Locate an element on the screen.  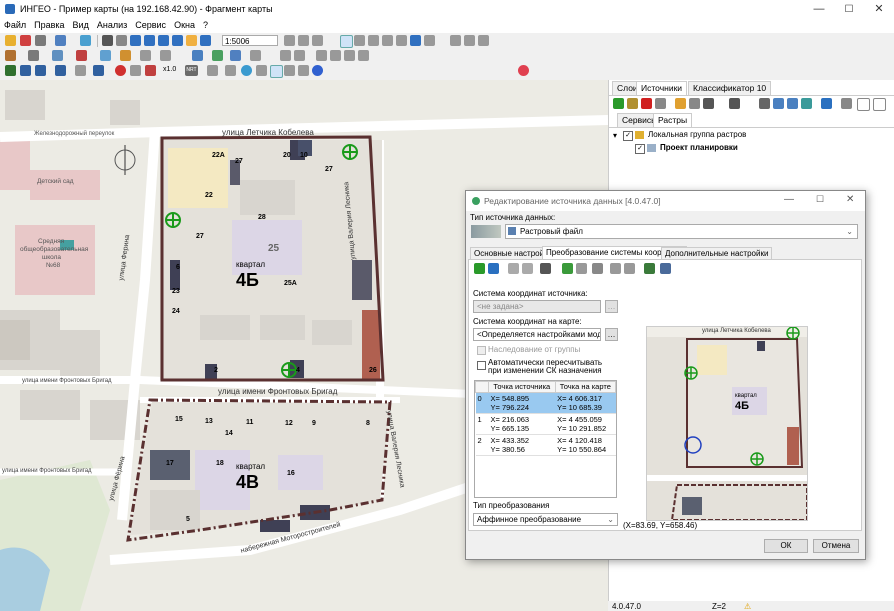
cut-icon is located at coordinates (317, 40).